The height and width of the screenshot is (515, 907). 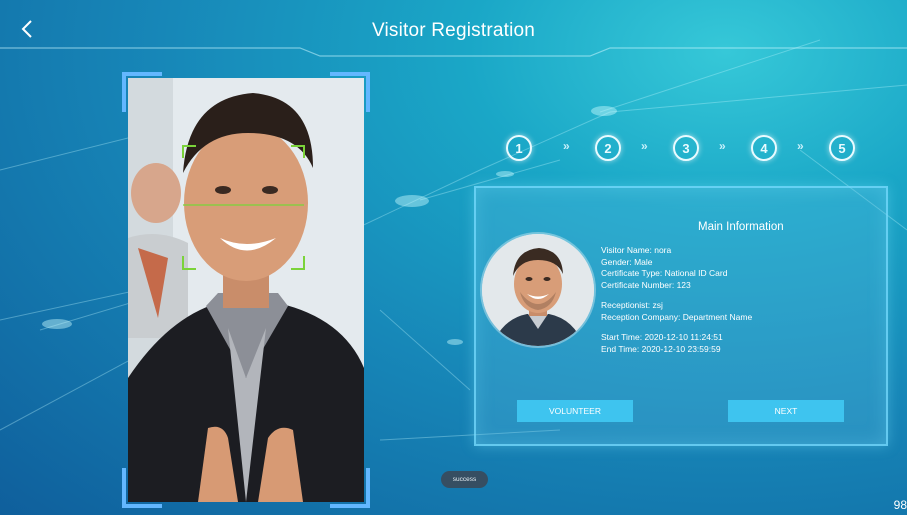 I want to click on receptionist: Receptionist: zsj, so click(x=632, y=305).